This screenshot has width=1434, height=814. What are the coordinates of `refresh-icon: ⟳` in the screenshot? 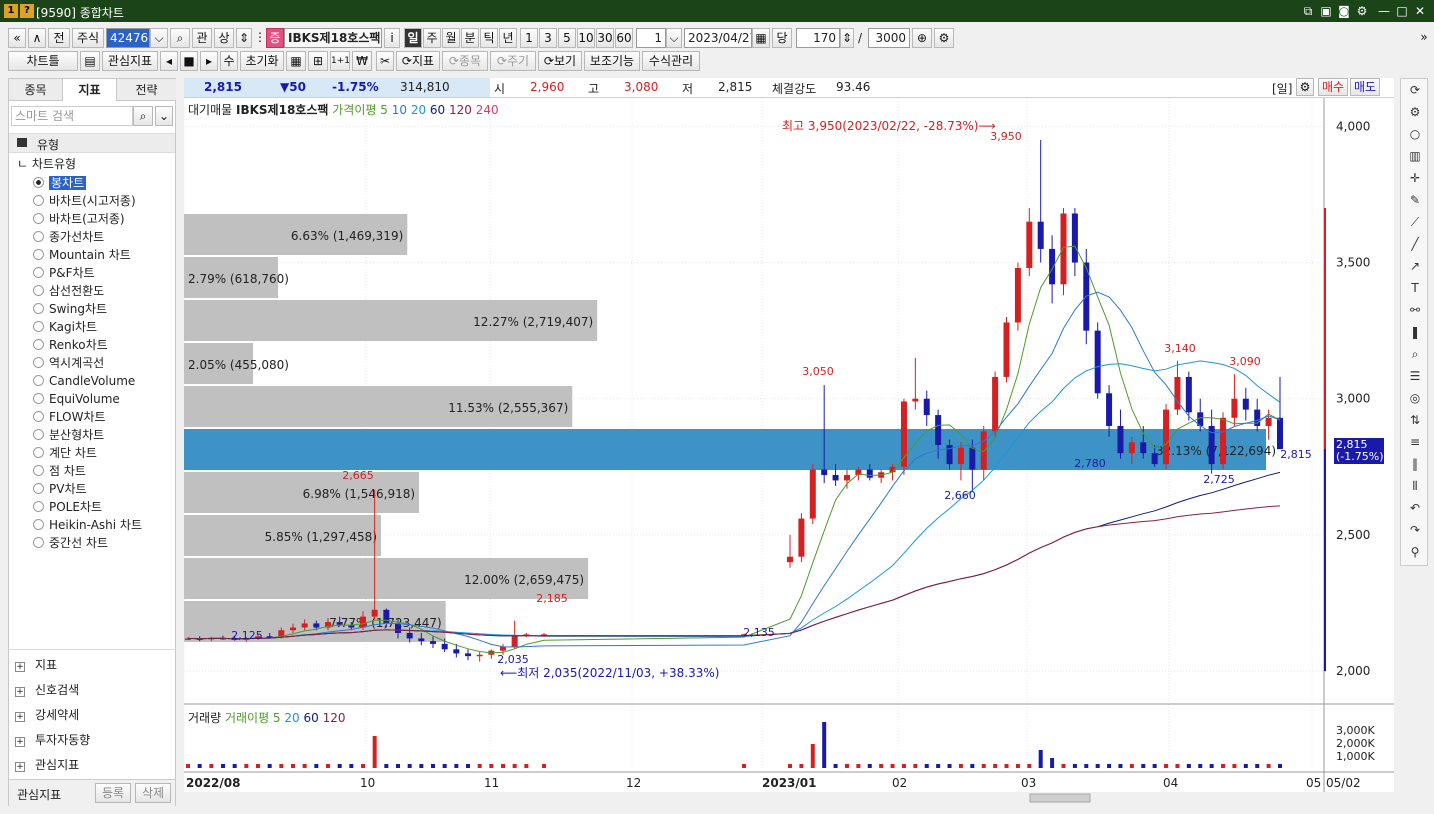 It's located at (1415, 90).